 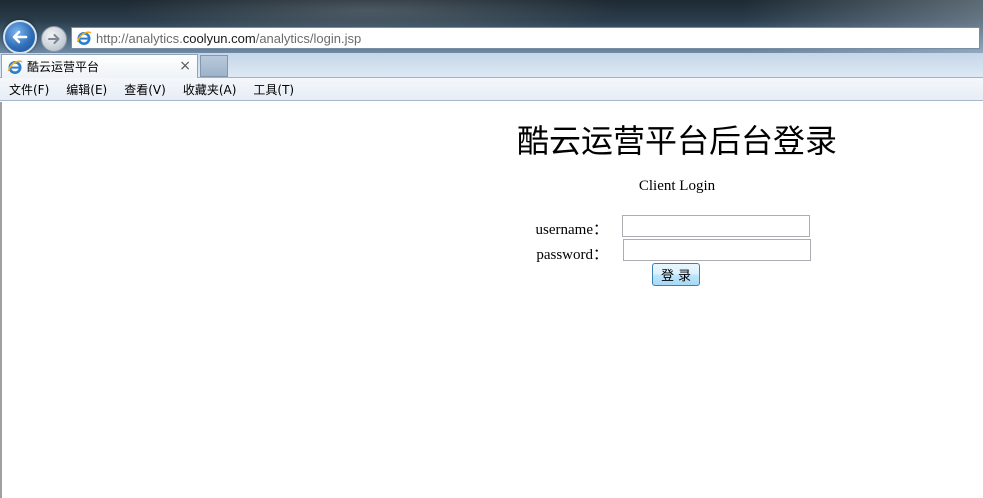 I want to click on menu-view: 查看(V), so click(x=144, y=89).